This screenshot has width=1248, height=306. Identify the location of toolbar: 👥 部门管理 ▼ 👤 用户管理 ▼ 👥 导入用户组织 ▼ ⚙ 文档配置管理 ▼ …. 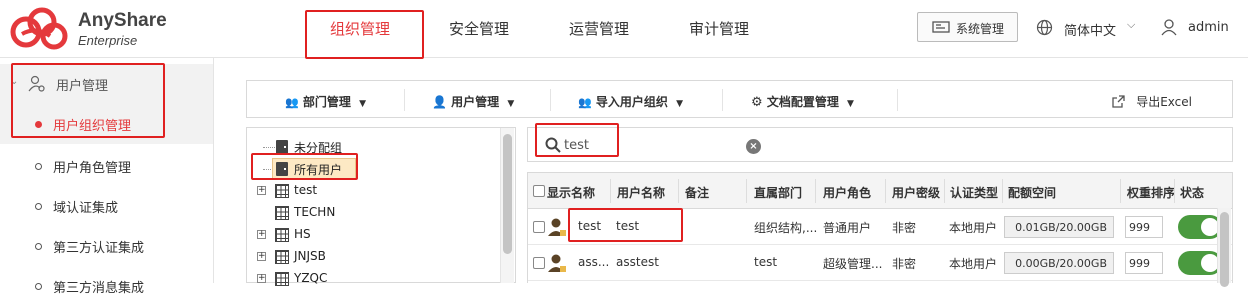
(739, 99).